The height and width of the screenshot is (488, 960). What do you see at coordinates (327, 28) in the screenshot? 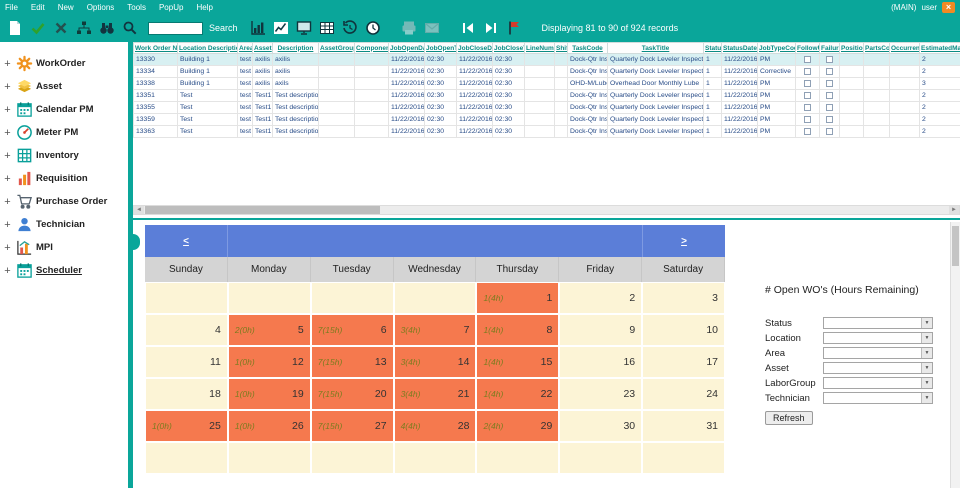
I see `table-view-button` at bounding box center [327, 28].